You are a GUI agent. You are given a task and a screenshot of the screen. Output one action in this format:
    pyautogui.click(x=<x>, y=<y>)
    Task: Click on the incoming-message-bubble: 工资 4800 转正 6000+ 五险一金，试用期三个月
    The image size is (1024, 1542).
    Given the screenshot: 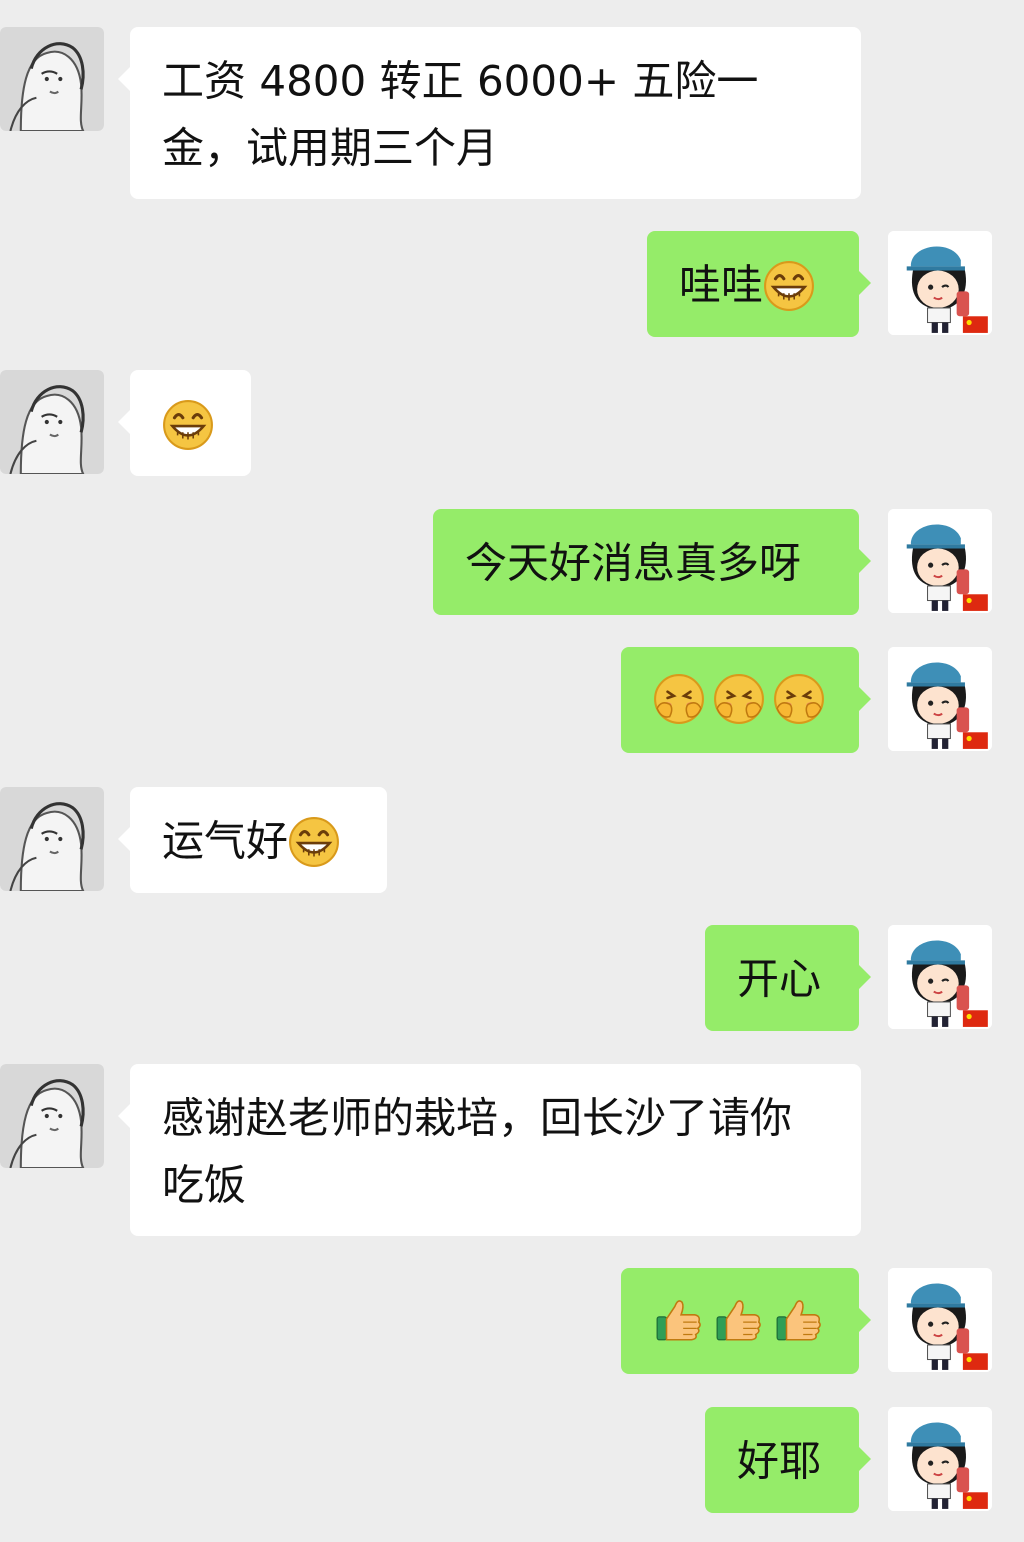 What is the action you would take?
    pyautogui.click(x=489, y=113)
    